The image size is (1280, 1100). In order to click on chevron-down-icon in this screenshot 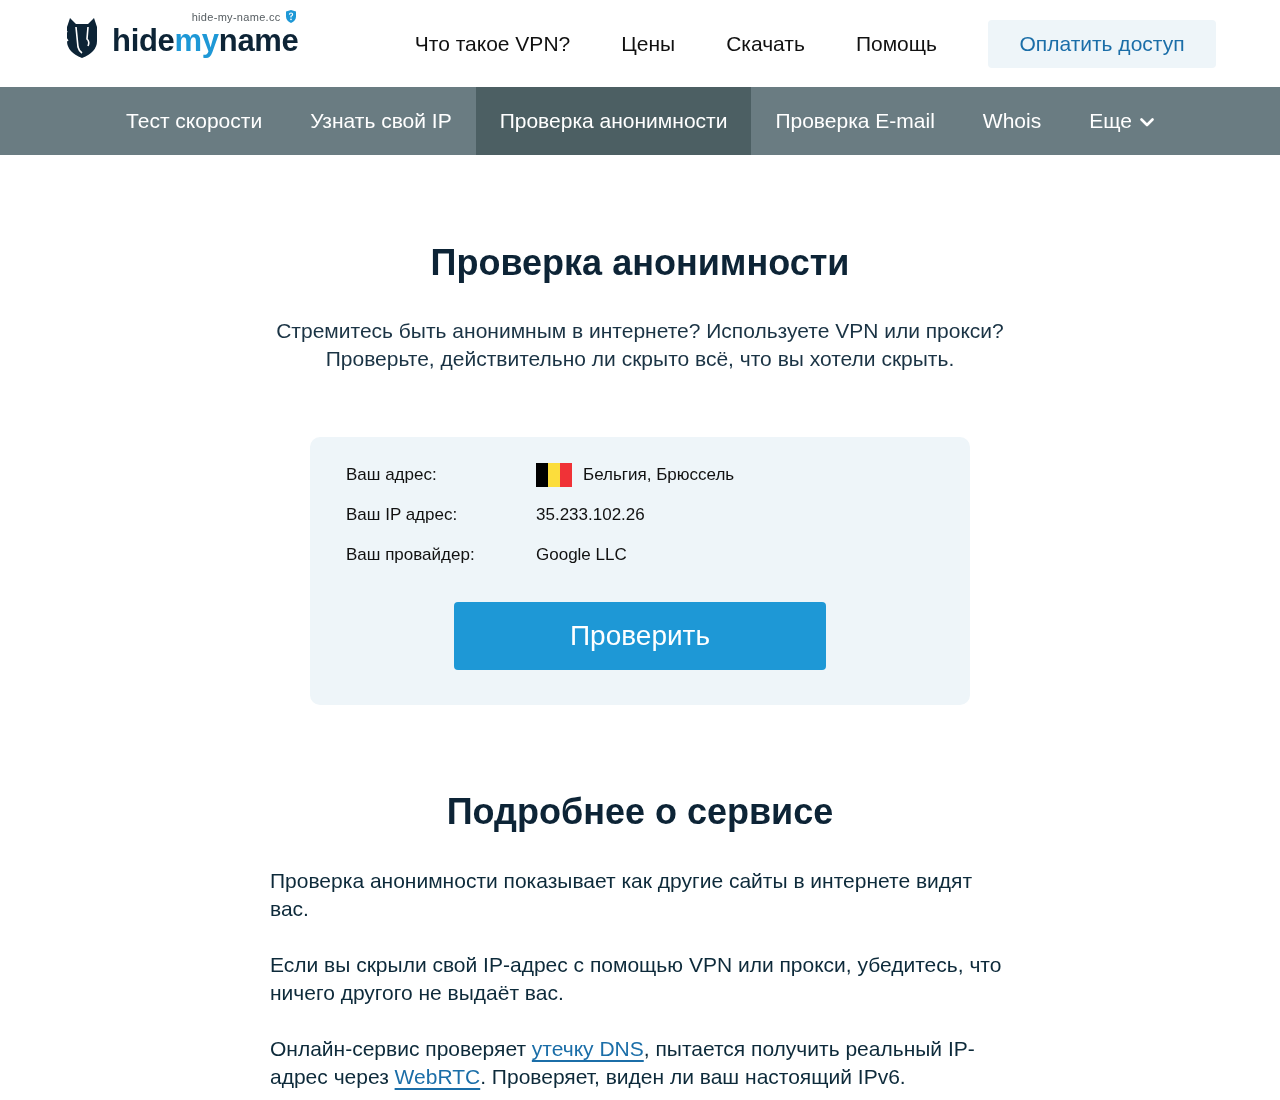, I will do `click(1146, 122)`.